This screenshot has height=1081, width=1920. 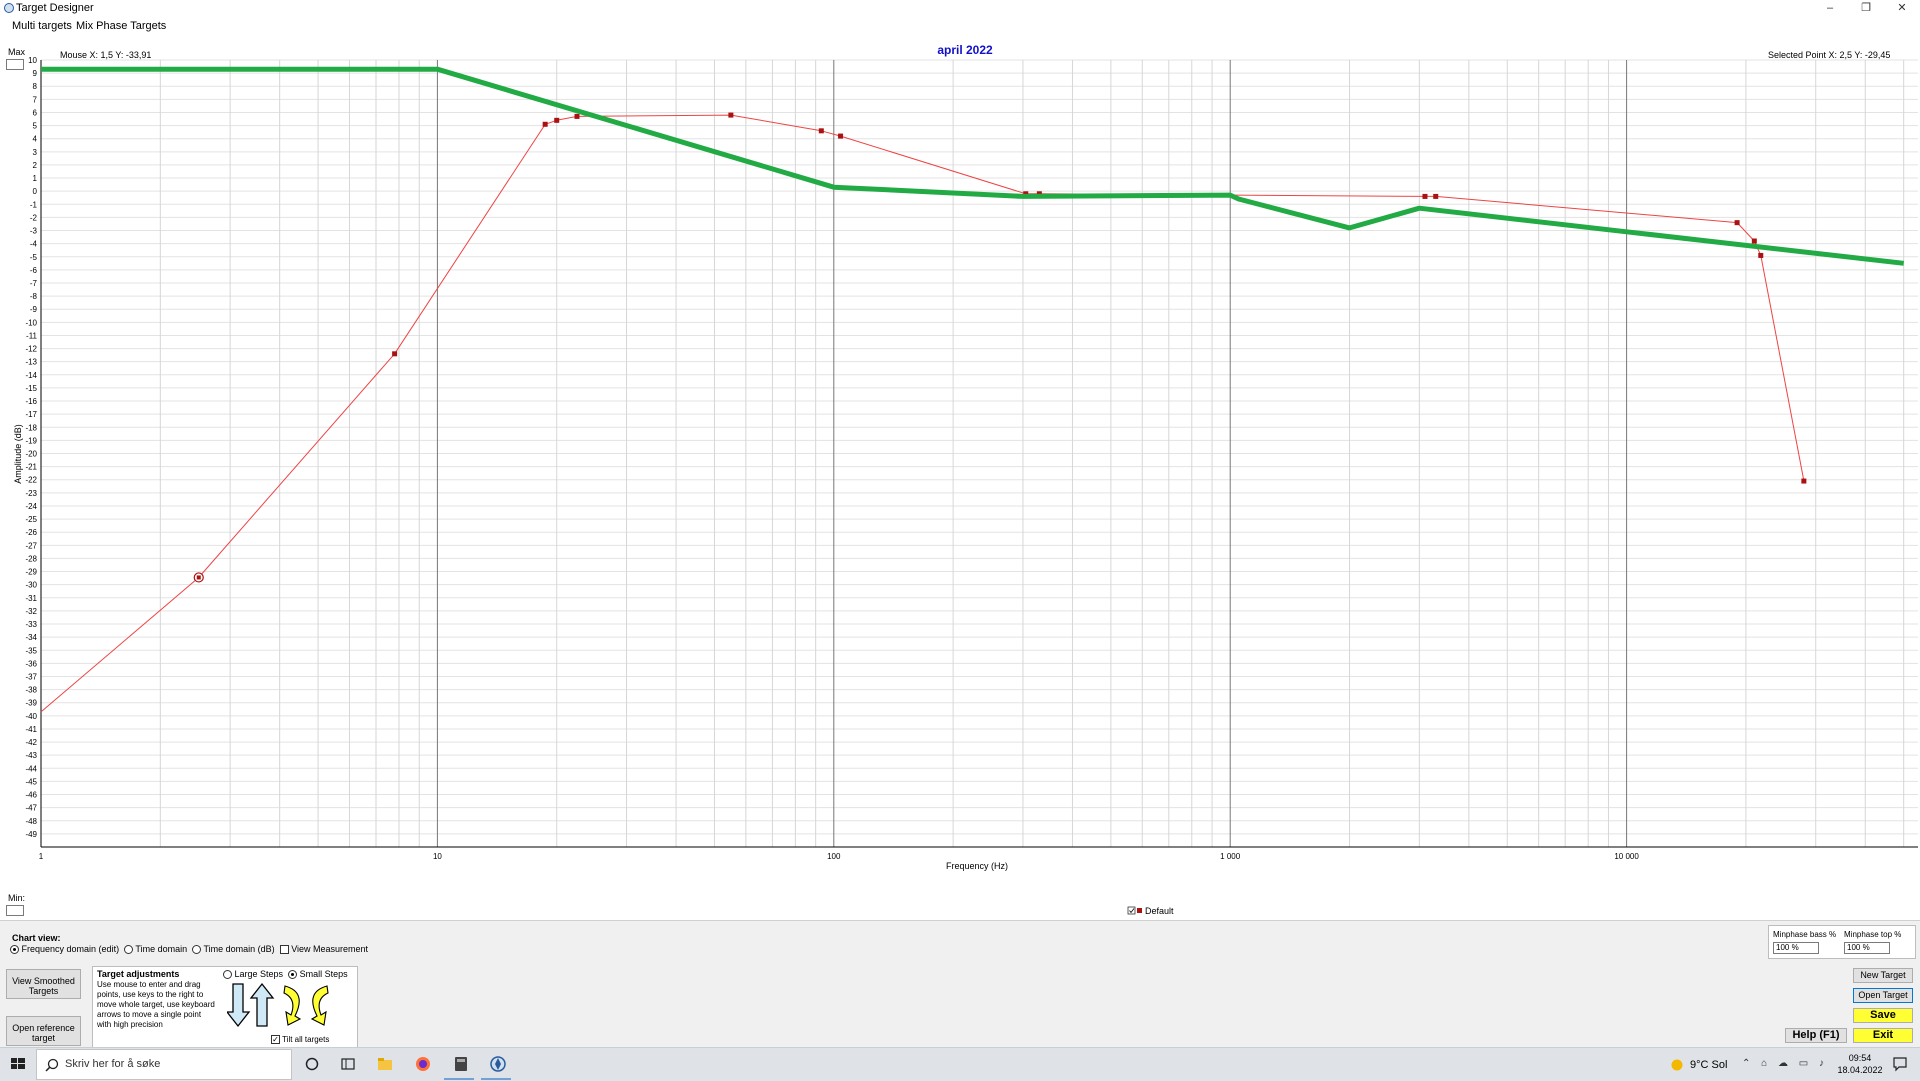 What do you see at coordinates (18, 1064) in the screenshot?
I see `windows-start-icon` at bounding box center [18, 1064].